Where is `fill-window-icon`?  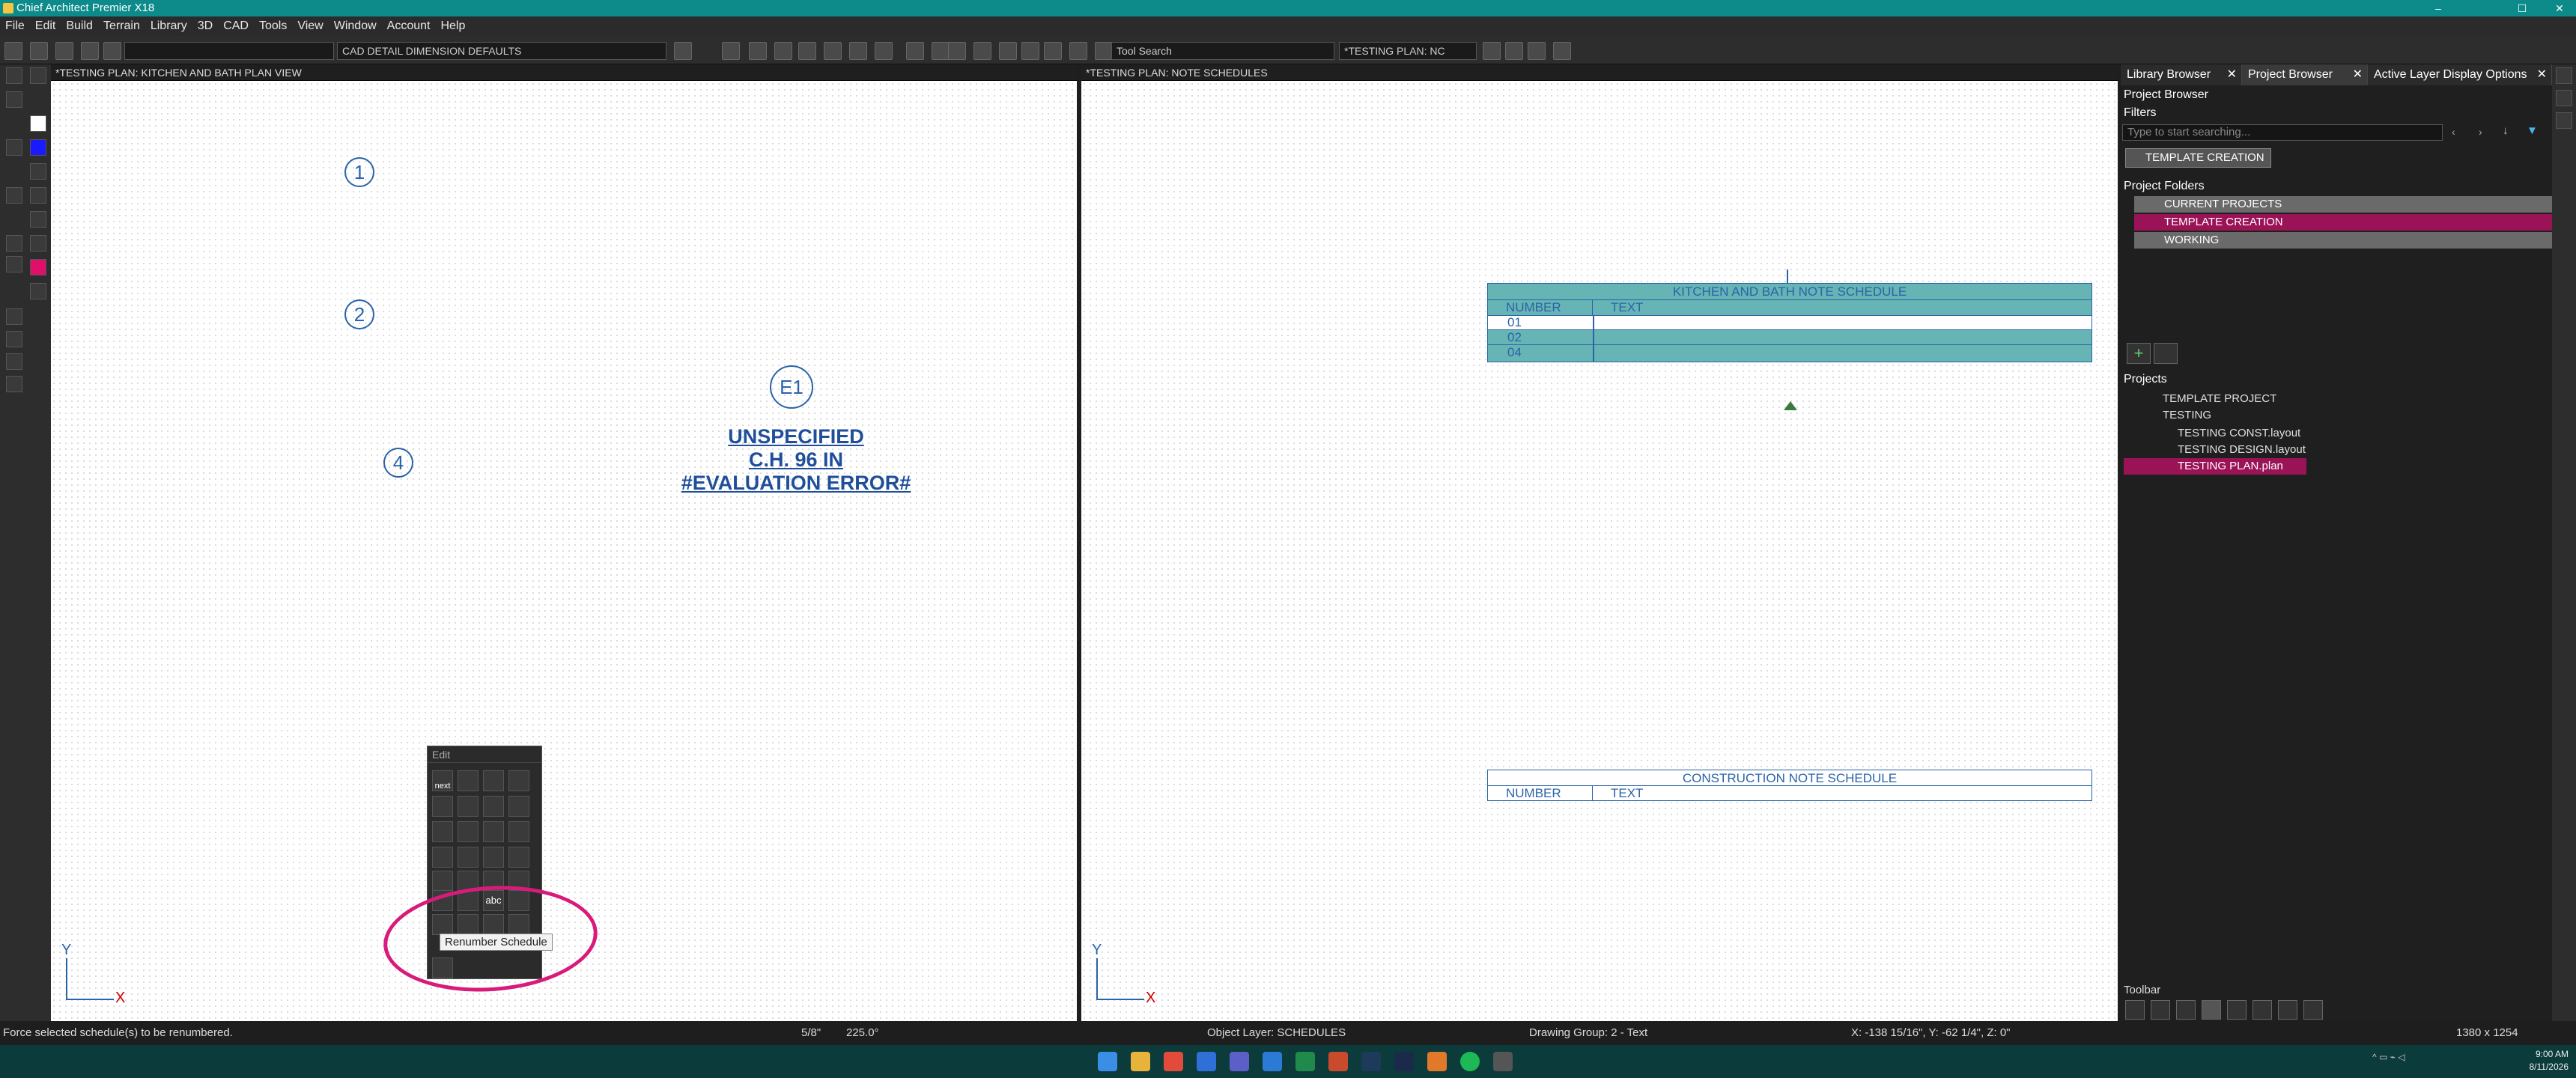 fill-window-icon is located at coordinates (1053, 51).